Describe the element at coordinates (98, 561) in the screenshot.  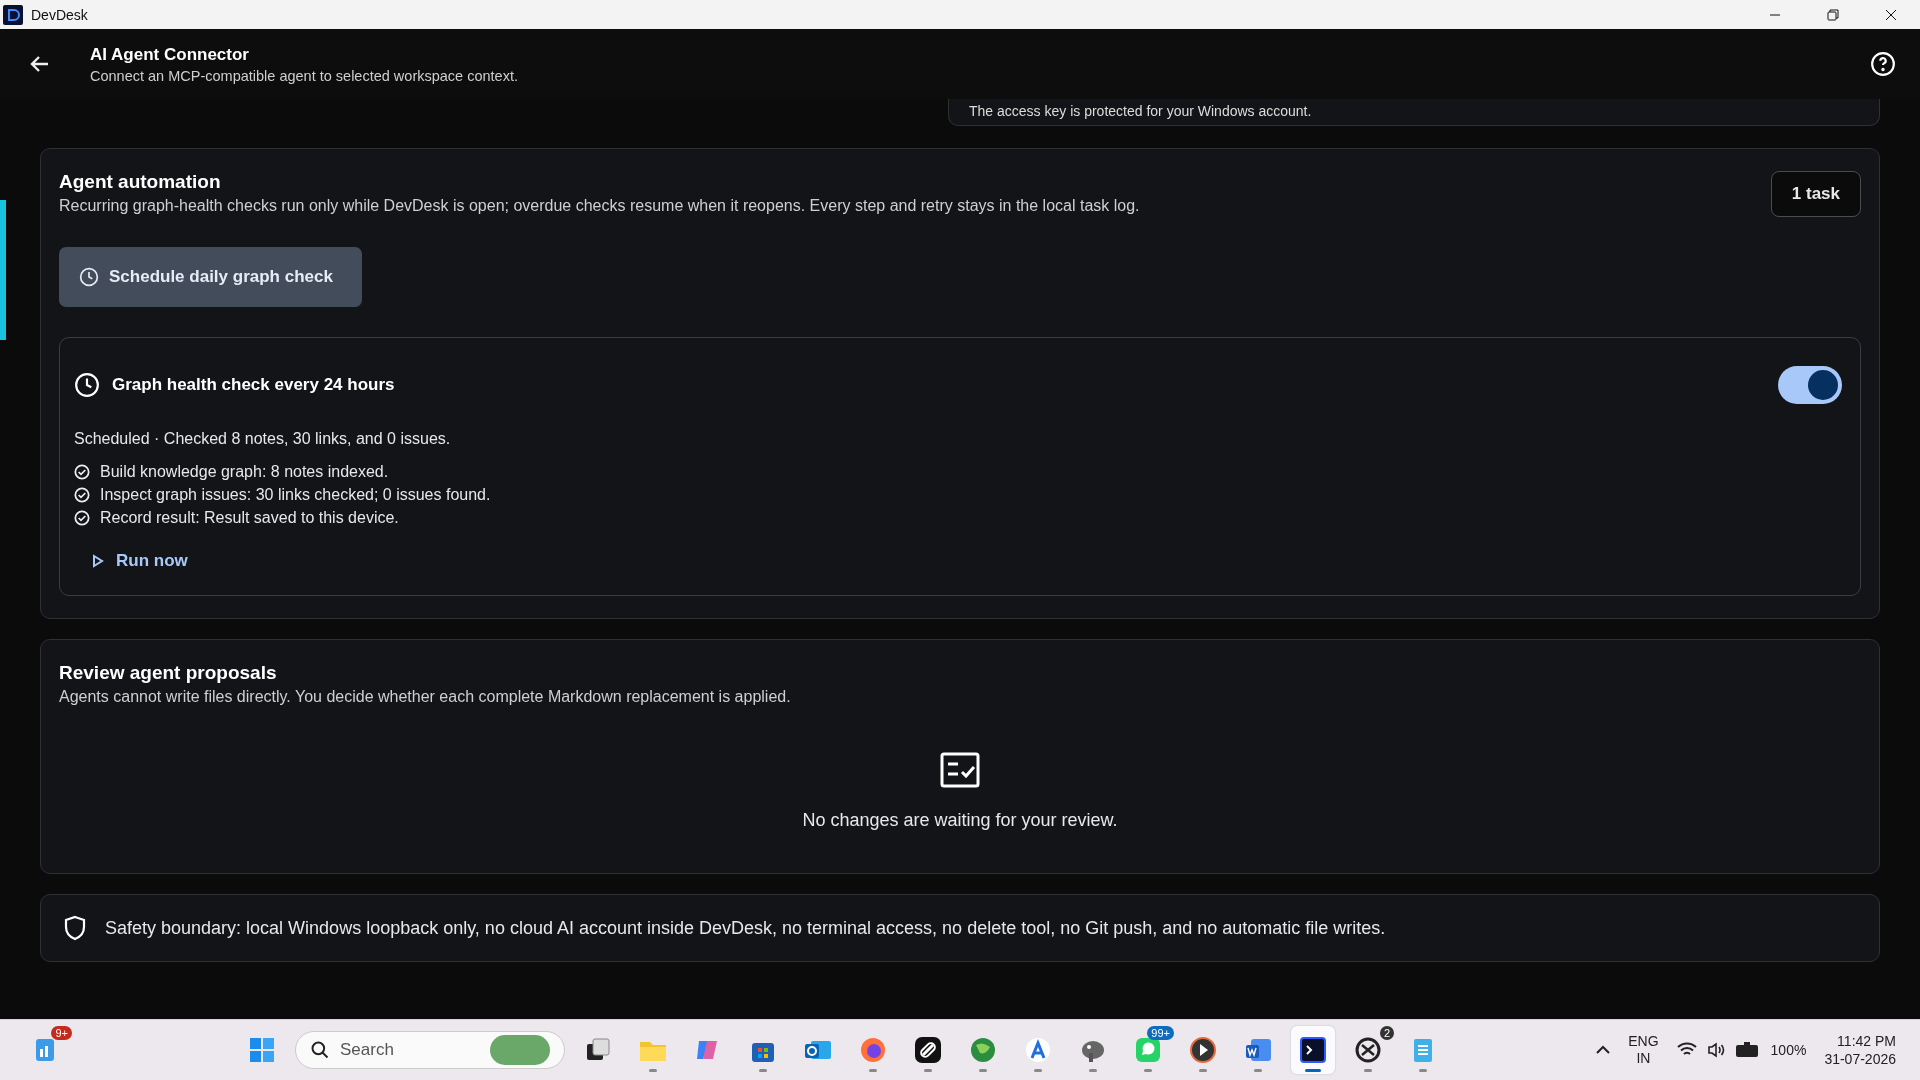
I see `play-icon` at that location.